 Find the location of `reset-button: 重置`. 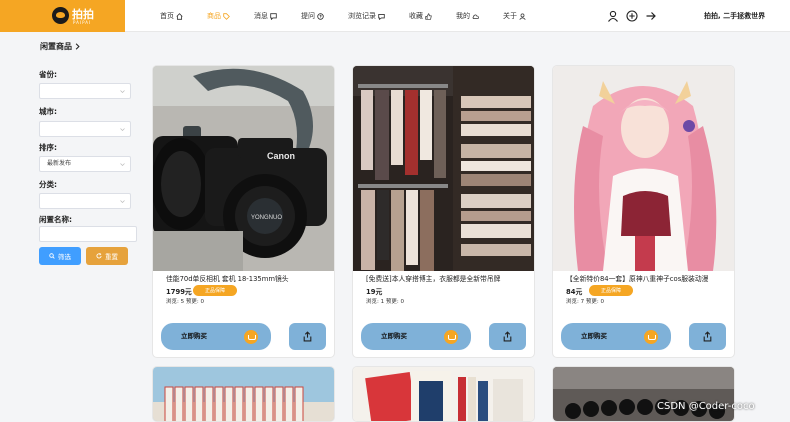

reset-button: 重置 is located at coordinates (107, 256).